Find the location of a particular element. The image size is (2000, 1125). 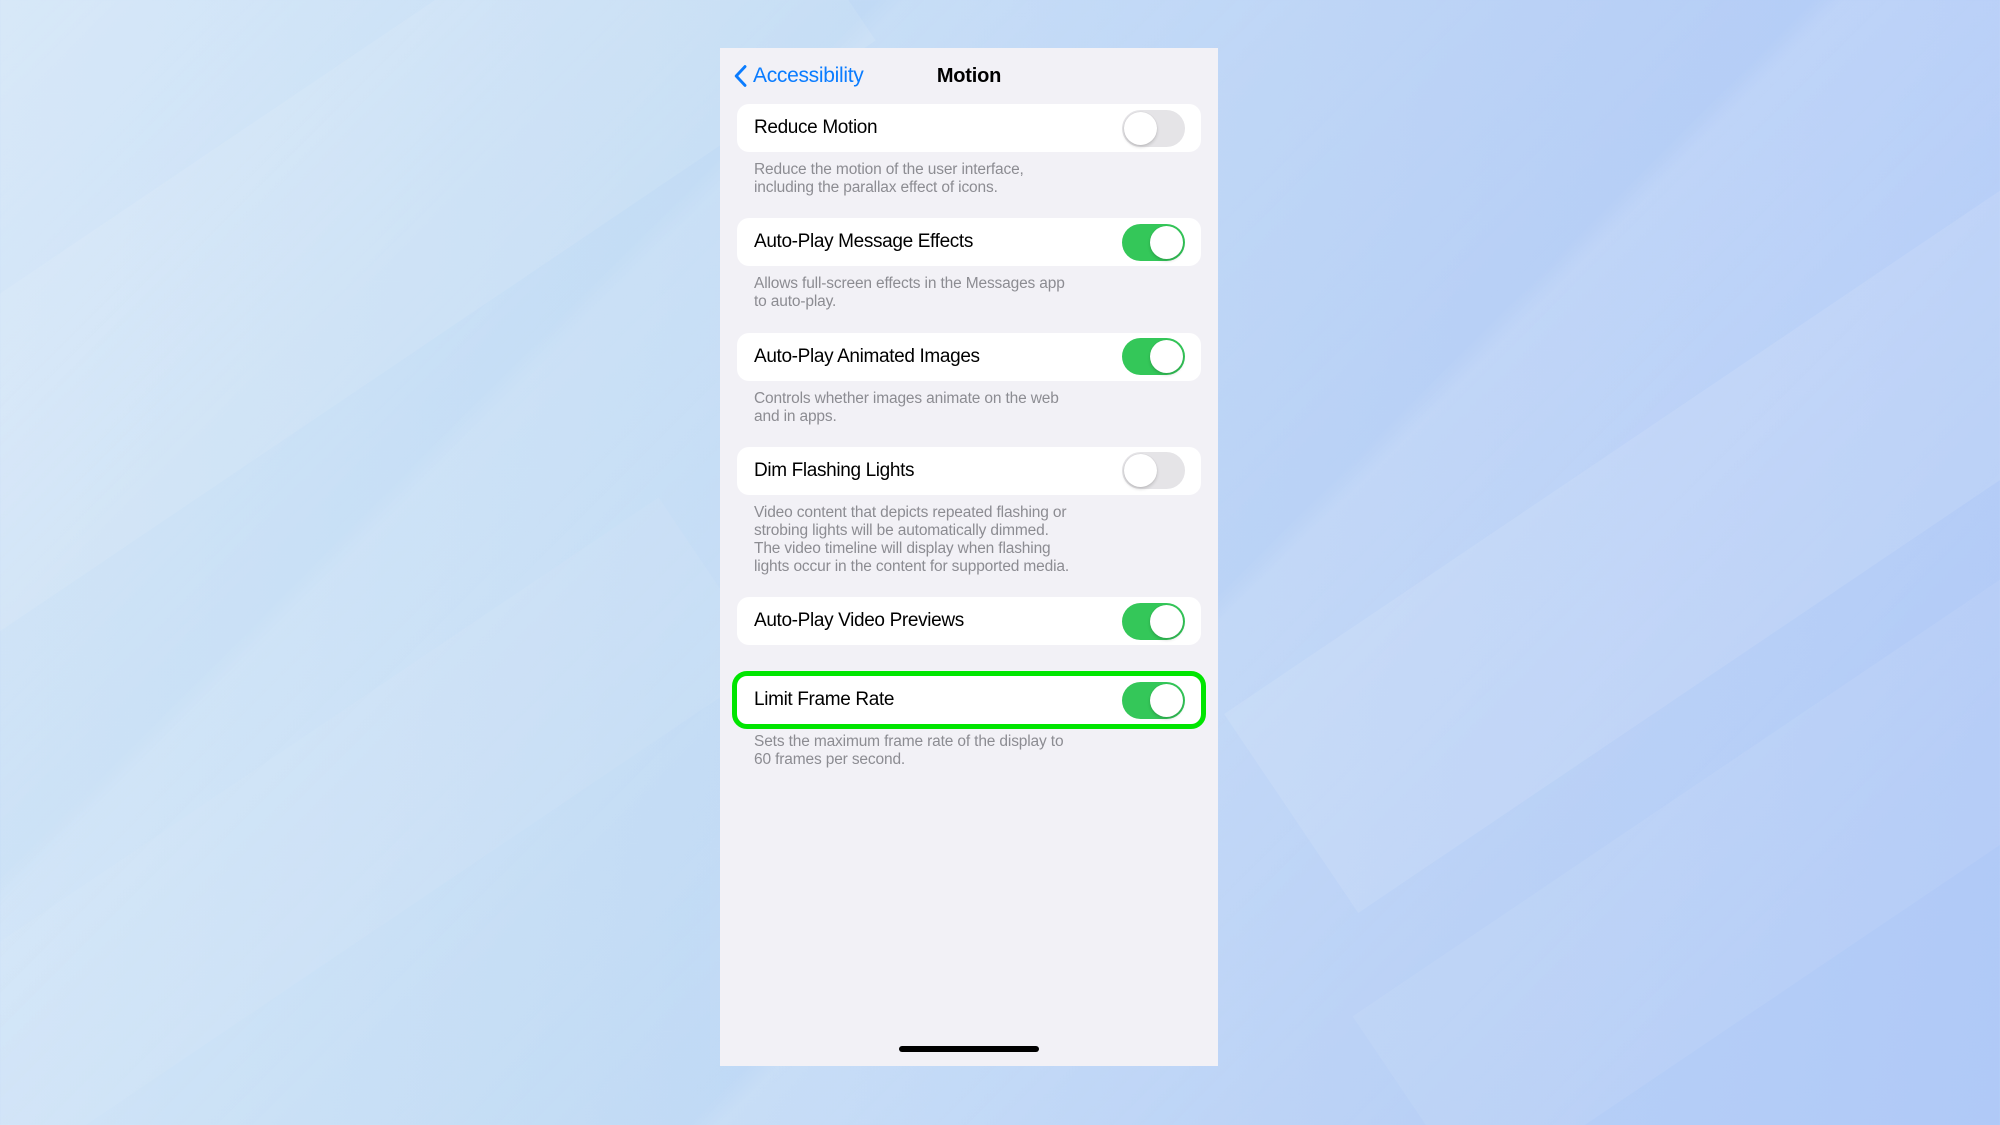

chevron-left-icon is located at coordinates (740, 76).